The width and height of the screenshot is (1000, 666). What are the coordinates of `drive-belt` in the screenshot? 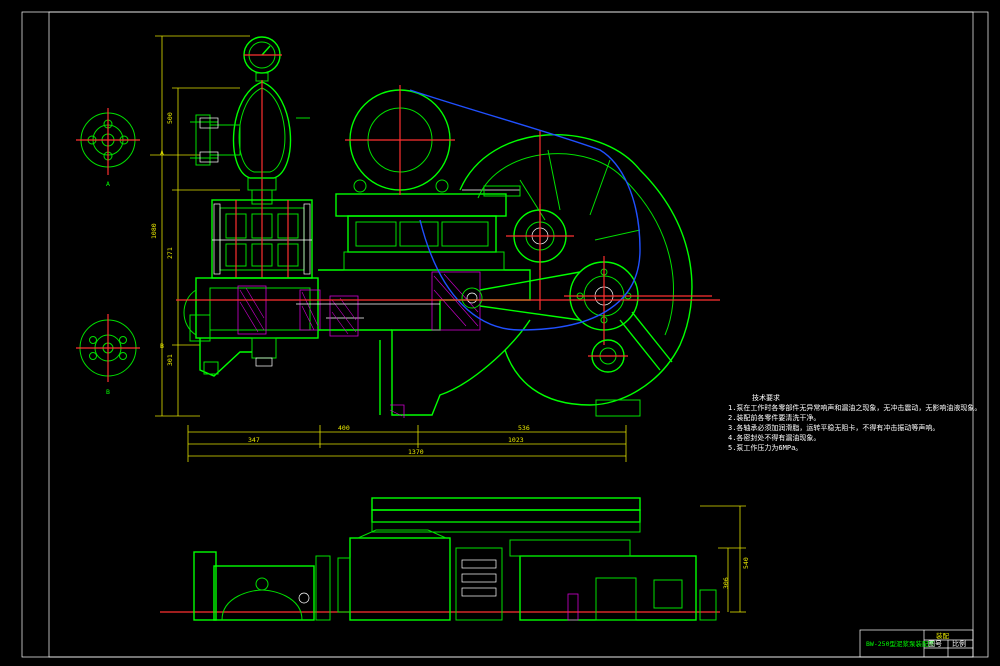 It's located at (525, 210).